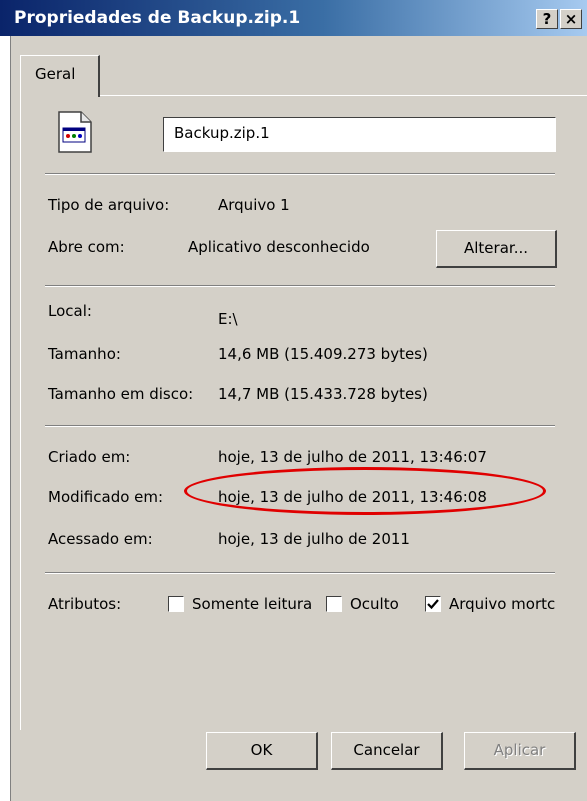 The image size is (587, 801). I want to click on somente-leitura-checkbox, so click(176, 604).